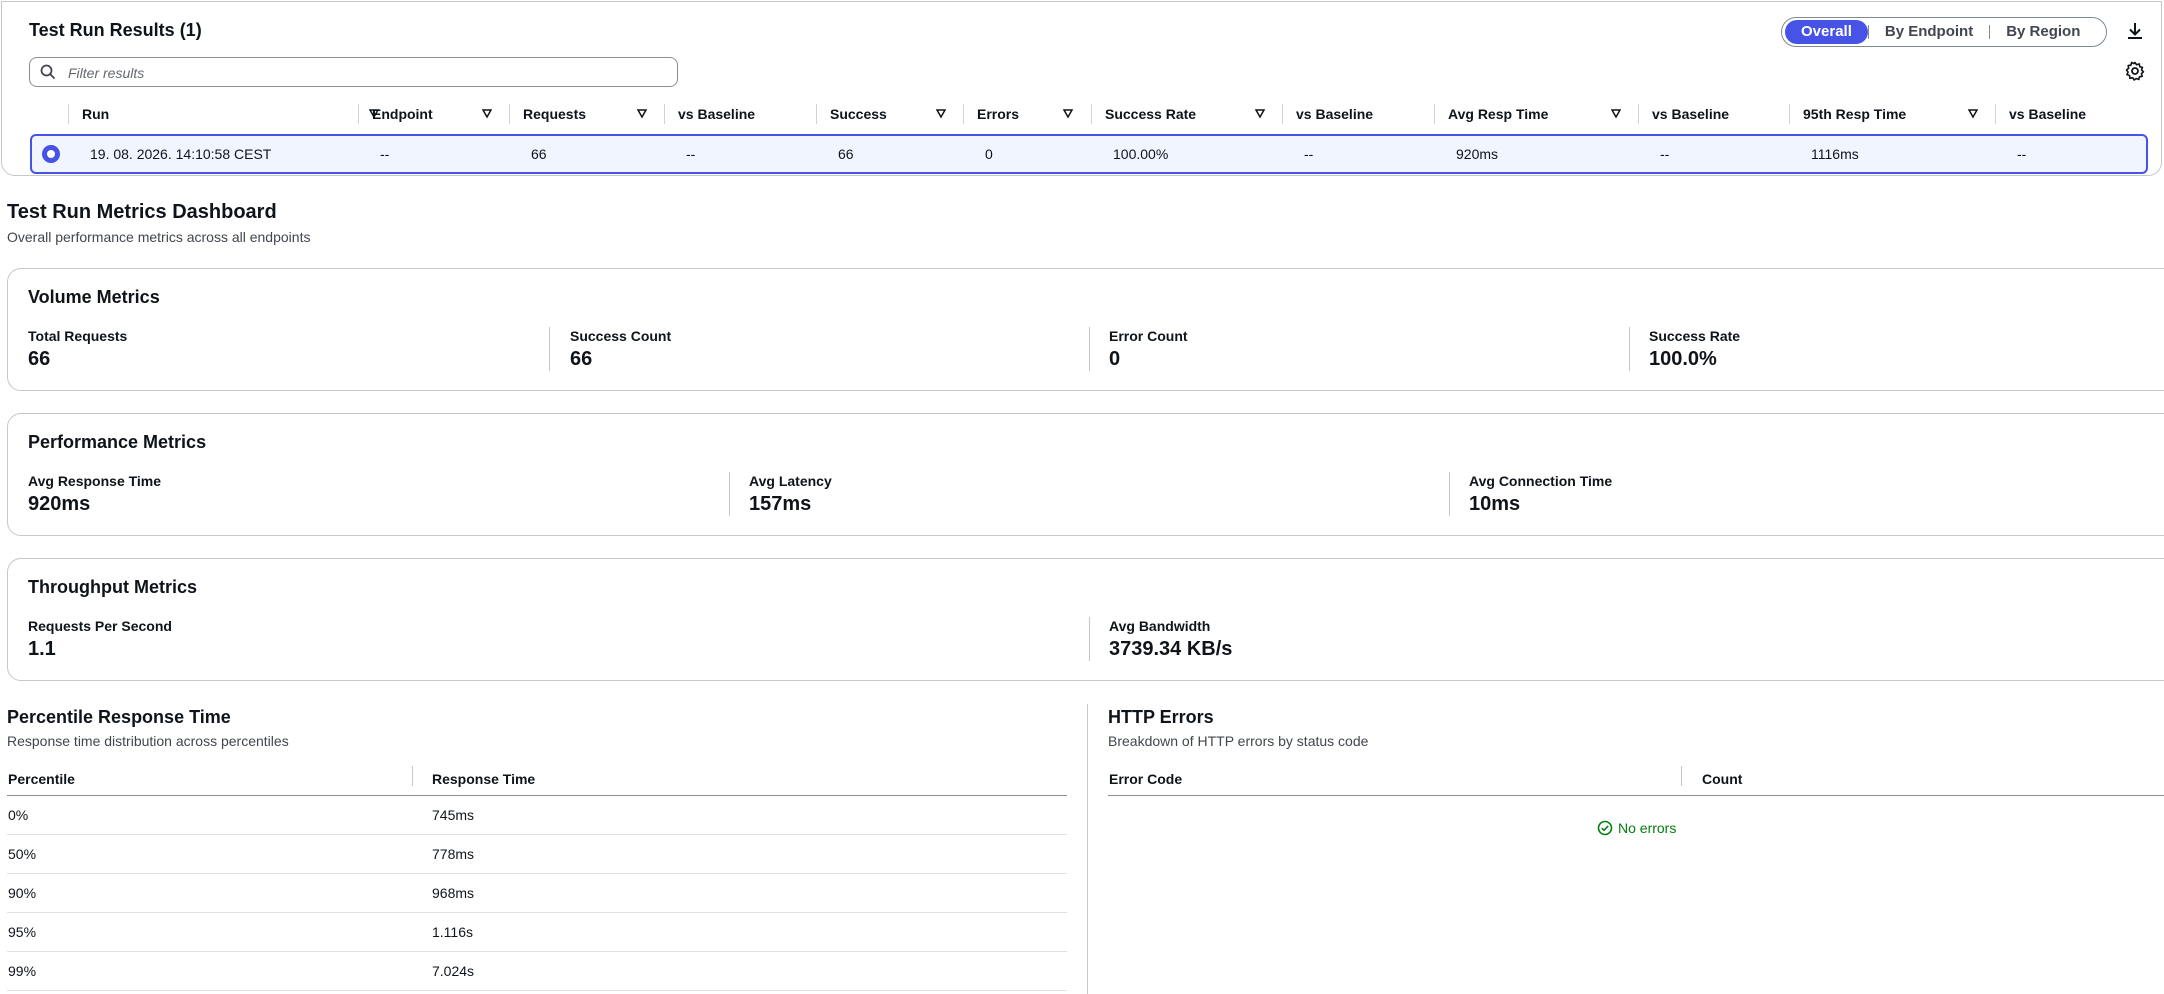  I want to click on view-segmented-control: Overall By Endpoint By Region, so click(1944, 32).